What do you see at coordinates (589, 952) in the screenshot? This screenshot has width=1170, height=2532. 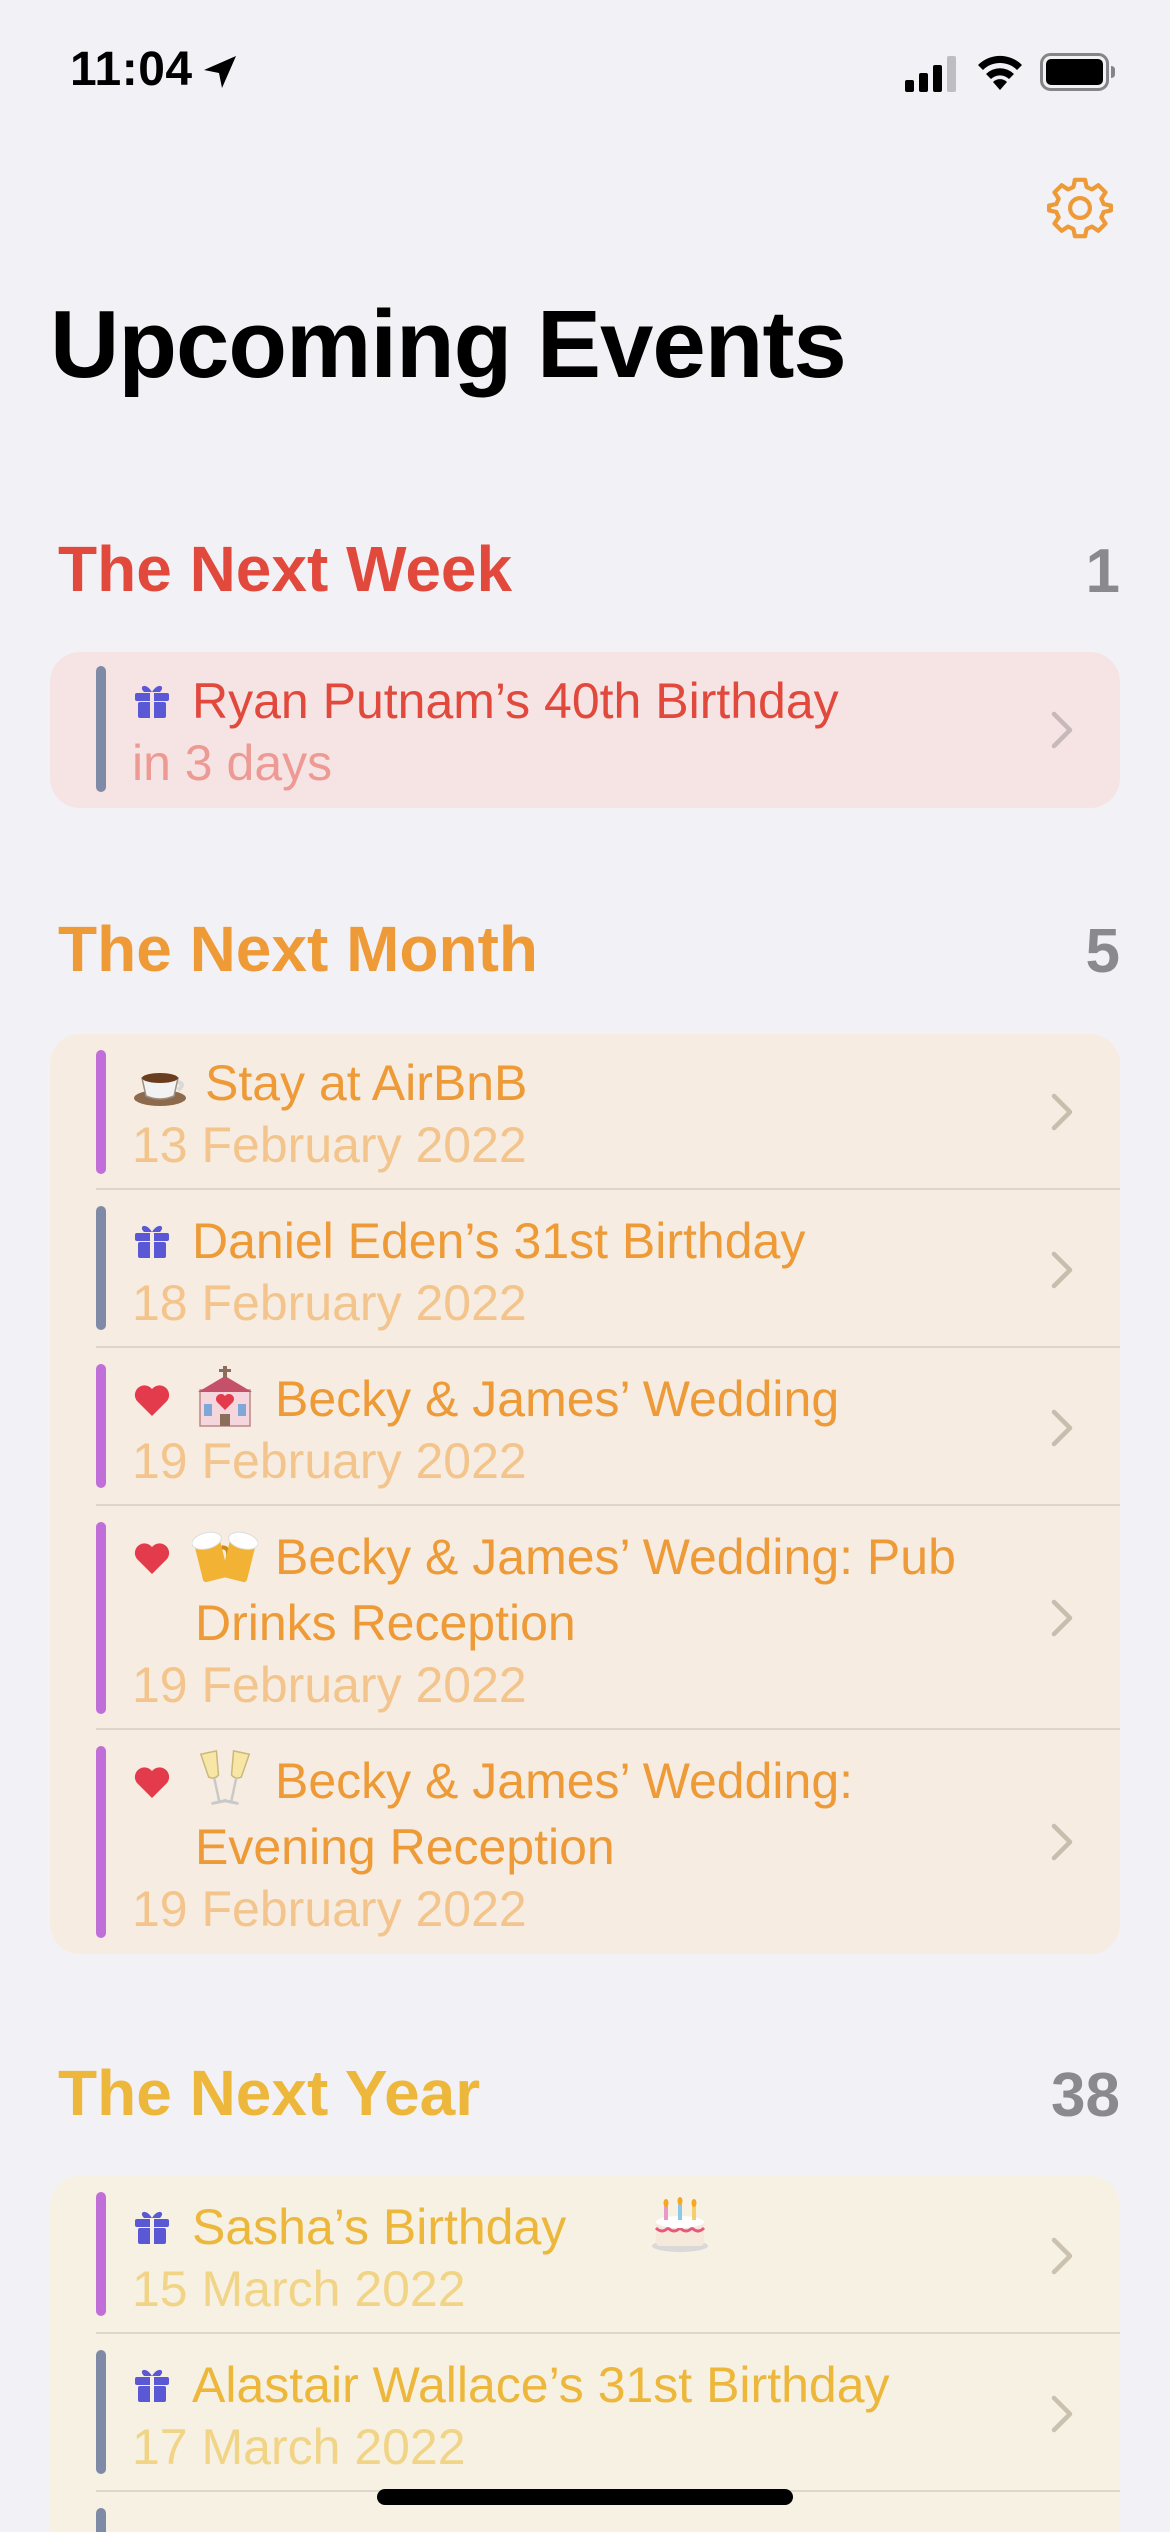 I see `section-header-month: The Next Month 5` at bounding box center [589, 952].